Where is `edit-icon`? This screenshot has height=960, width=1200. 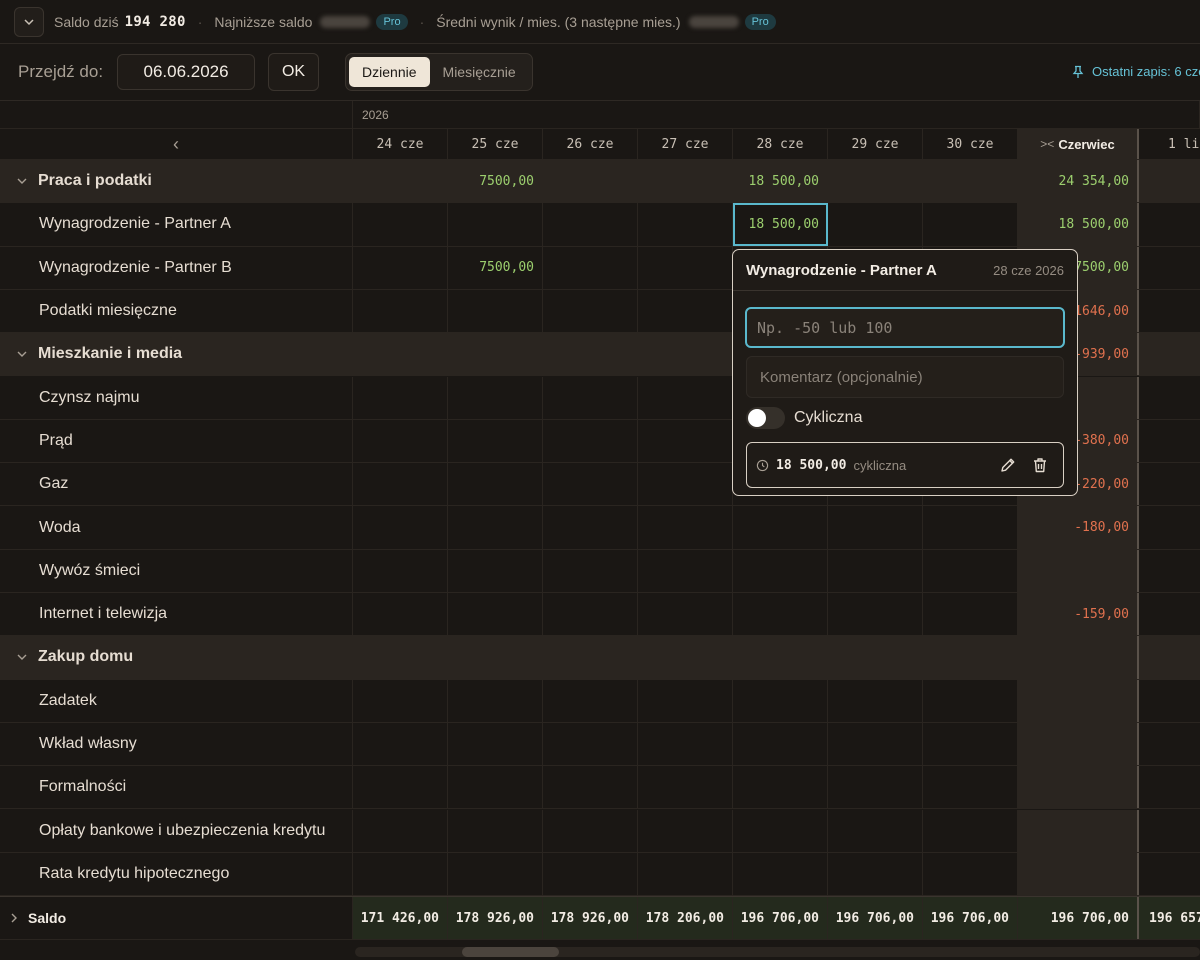
edit-icon is located at coordinates (1008, 465).